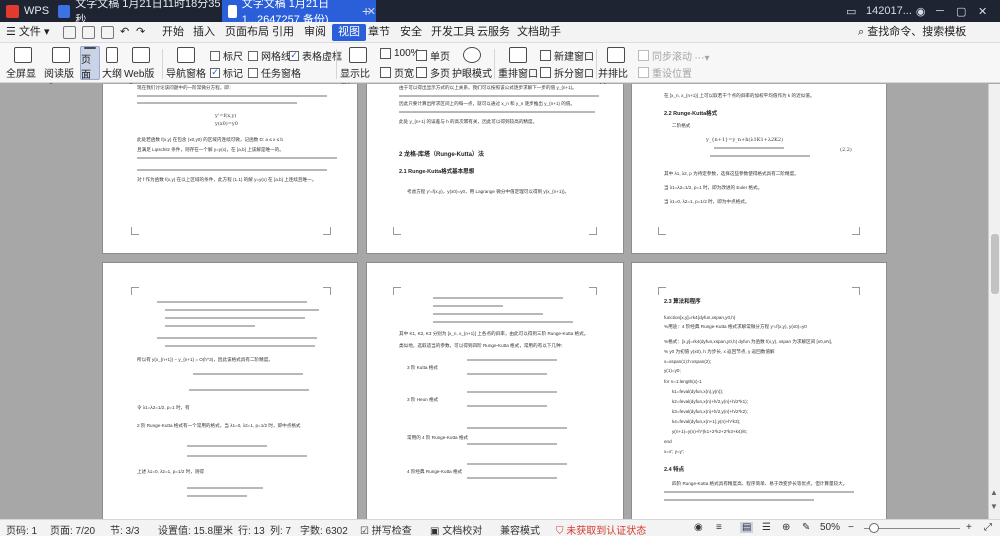 Image resolution: width=1000 pixels, height=536 pixels. I want to click on certification-status-label: 未获取到认证状态, so click(606, 531).